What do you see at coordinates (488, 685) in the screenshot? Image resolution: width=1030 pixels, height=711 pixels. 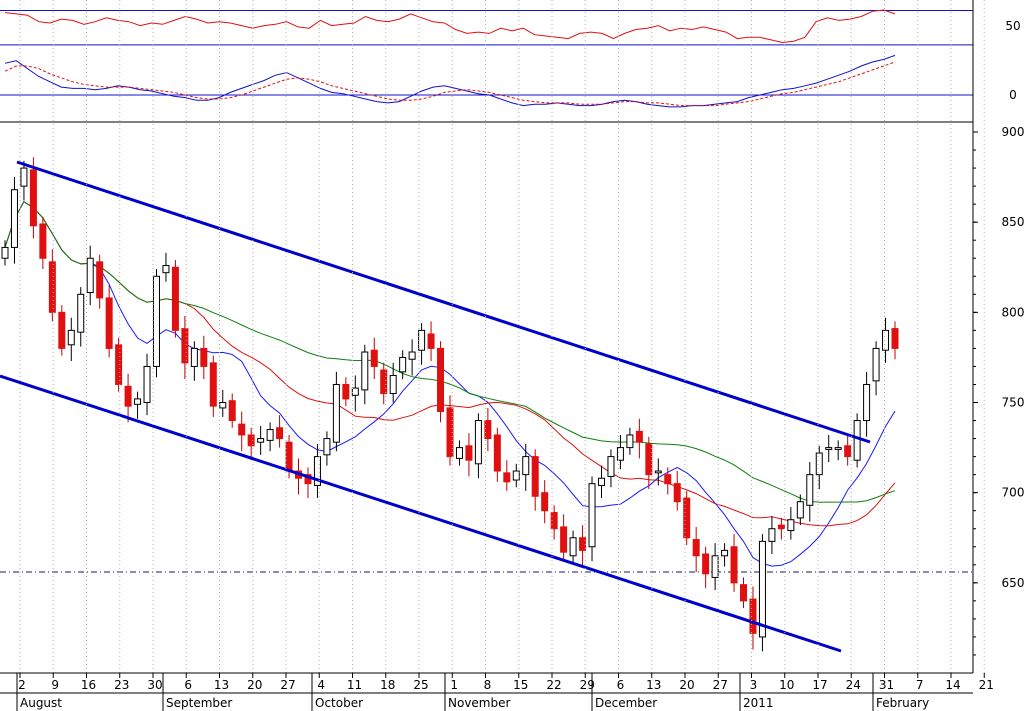 I see `x-tick-label: 8` at bounding box center [488, 685].